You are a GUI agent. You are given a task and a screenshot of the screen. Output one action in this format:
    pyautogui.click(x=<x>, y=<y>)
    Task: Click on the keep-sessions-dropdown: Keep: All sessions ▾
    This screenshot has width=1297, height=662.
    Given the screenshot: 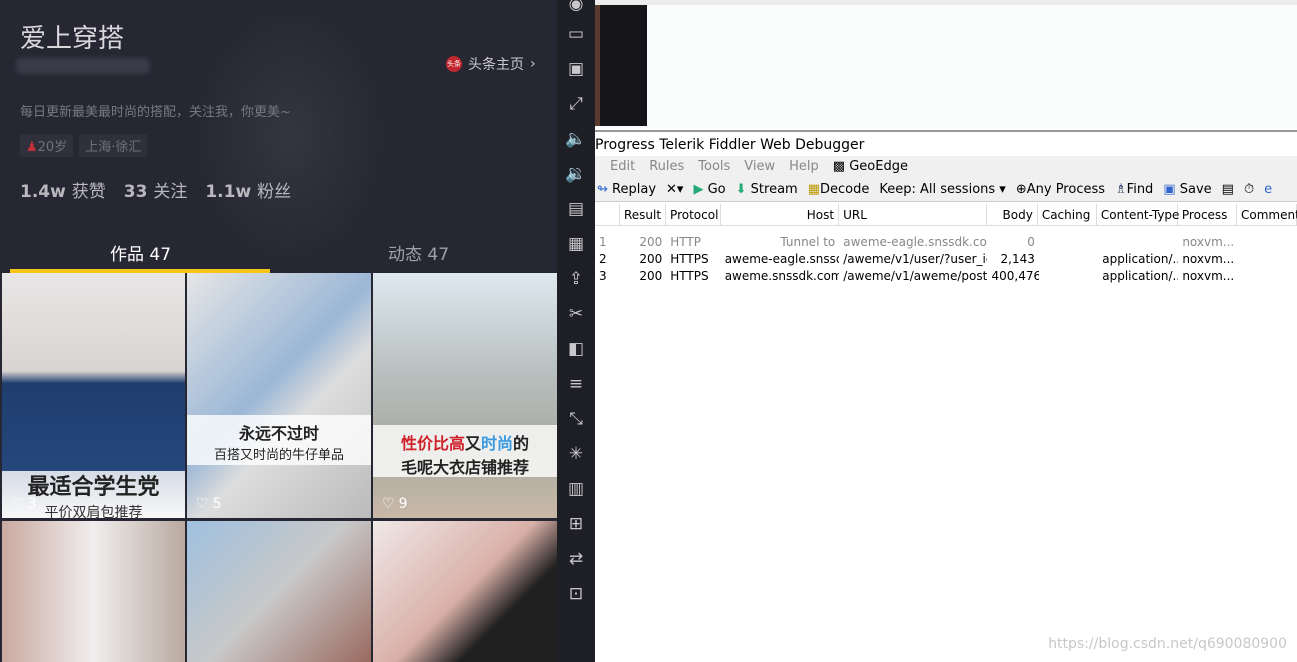 What is the action you would take?
    pyautogui.click(x=942, y=189)
    